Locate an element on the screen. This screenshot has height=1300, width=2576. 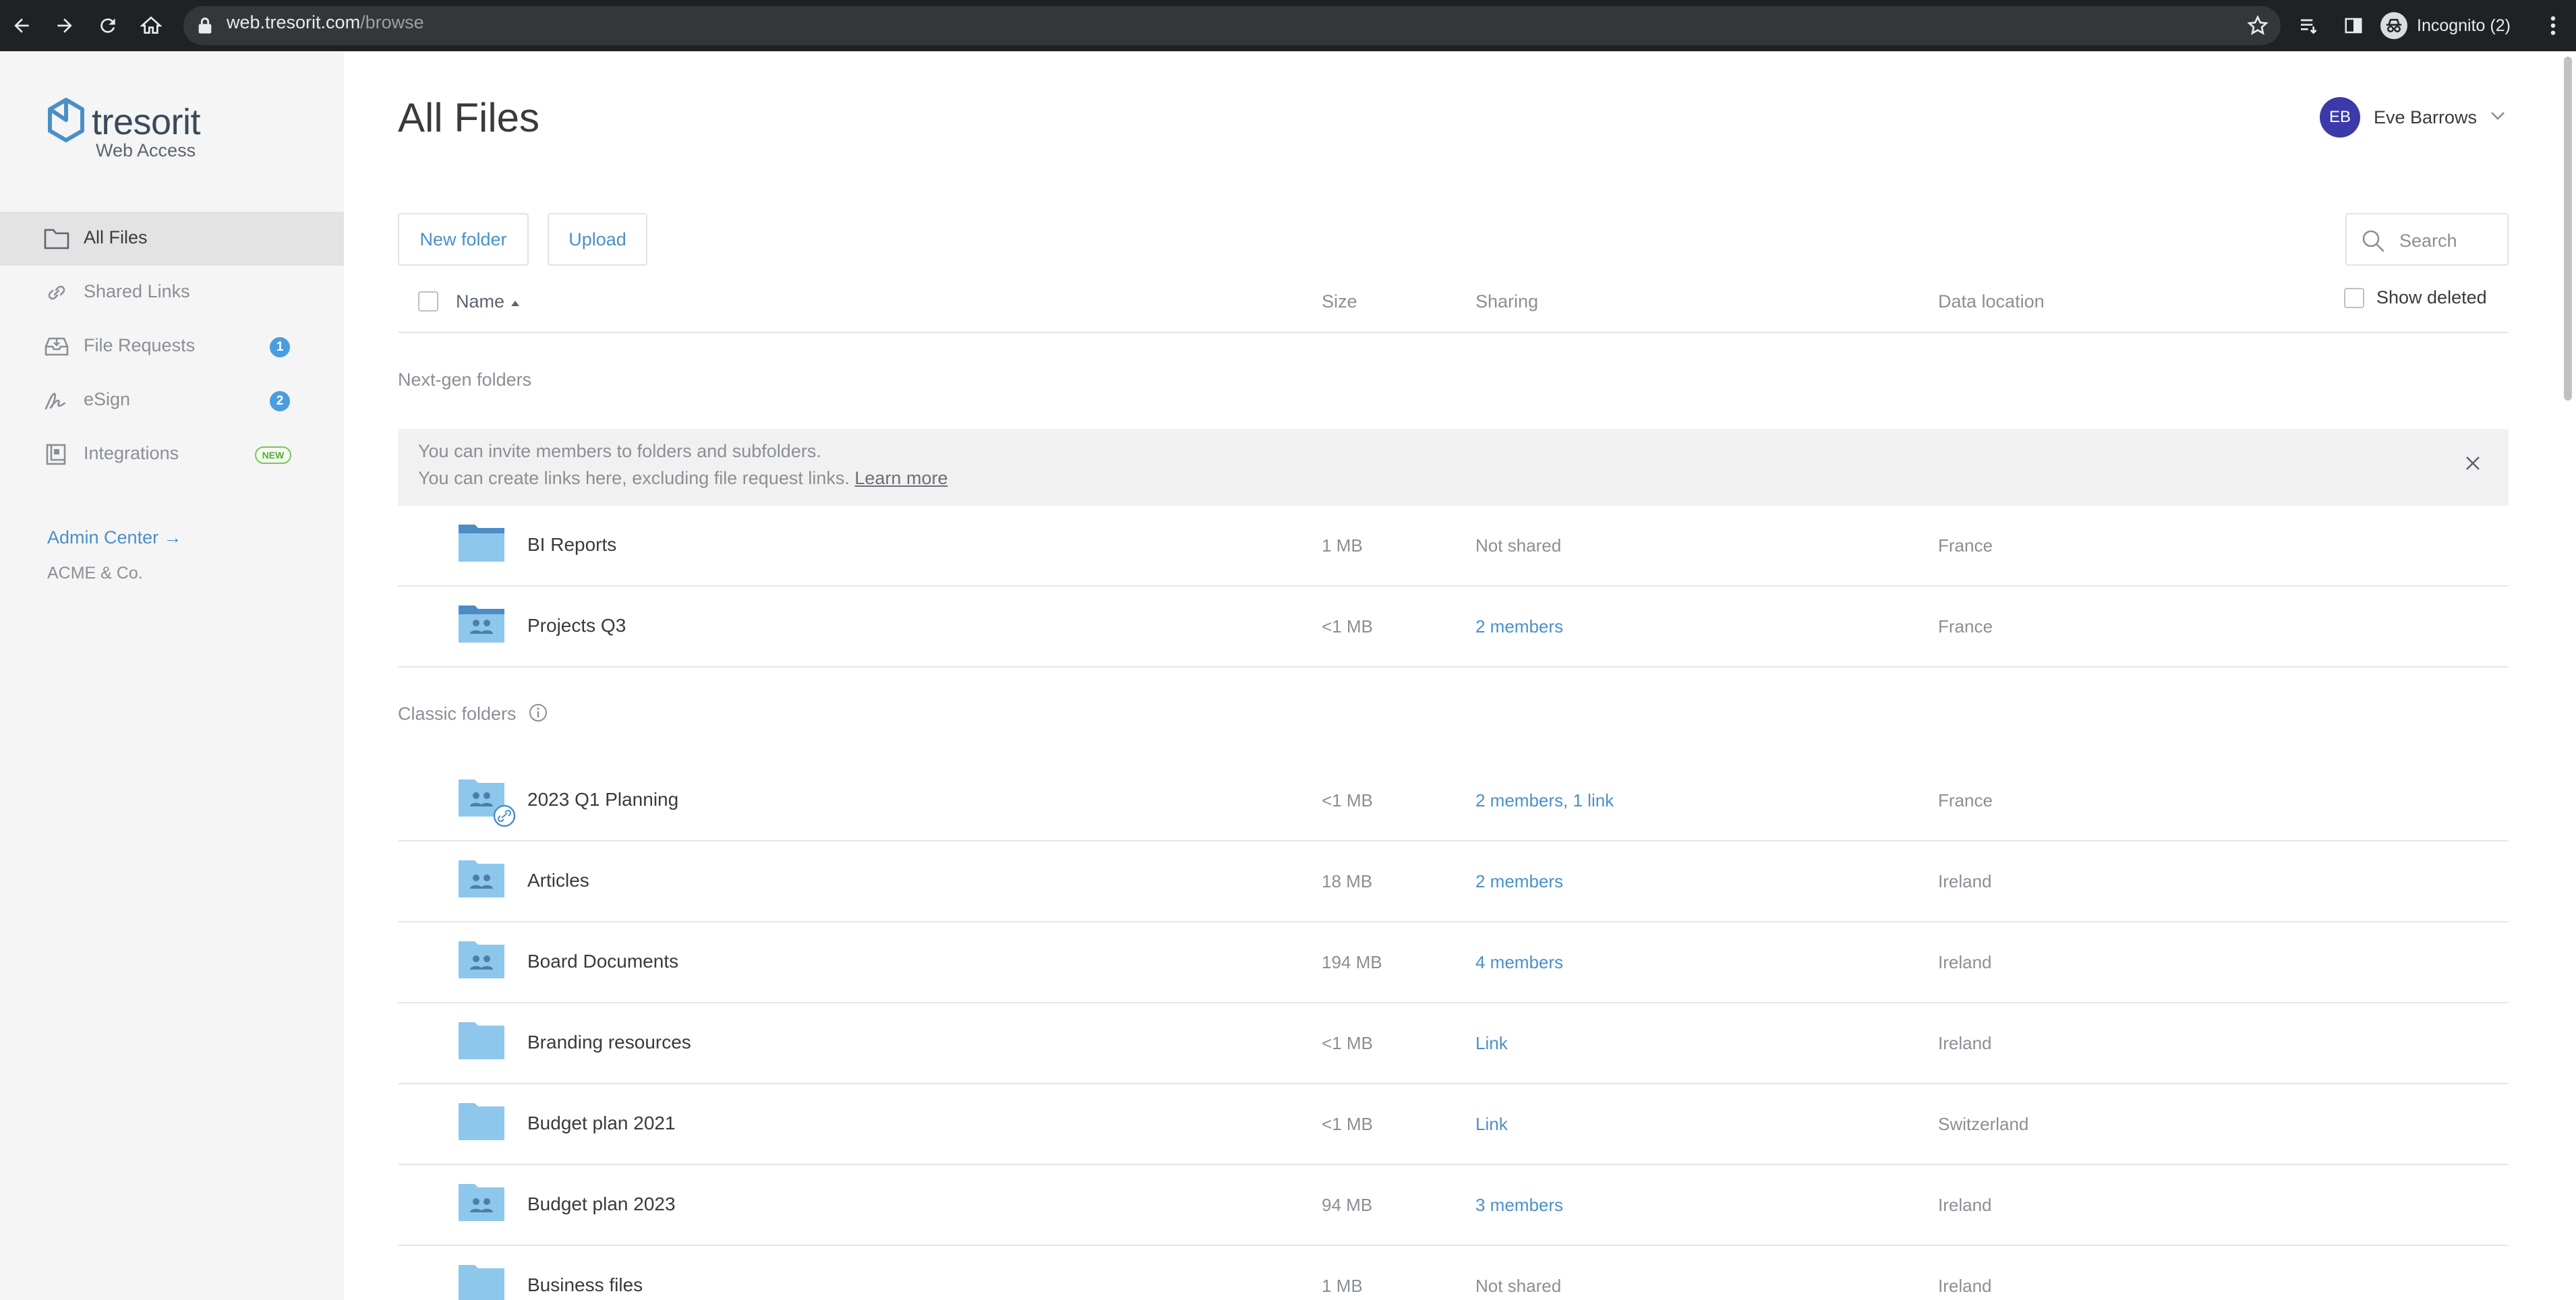
select-all-checkbox is located at coordinates (428, 302).